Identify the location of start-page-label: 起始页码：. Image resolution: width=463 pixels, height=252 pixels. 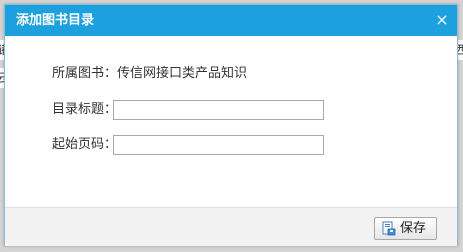
(85, 144).